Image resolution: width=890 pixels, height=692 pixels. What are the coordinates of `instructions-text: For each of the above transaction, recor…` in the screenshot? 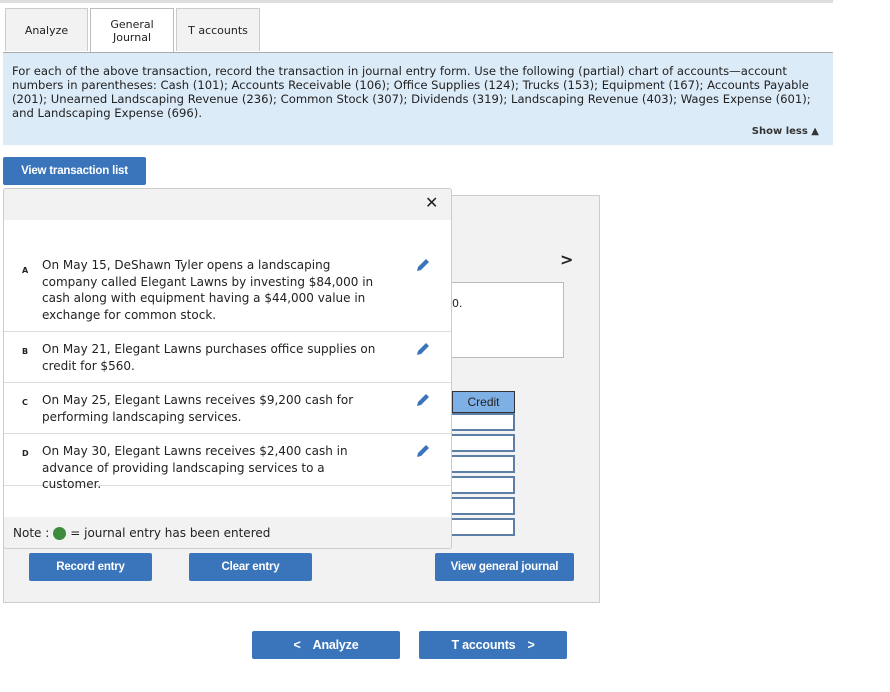 It's located at (411, 92).